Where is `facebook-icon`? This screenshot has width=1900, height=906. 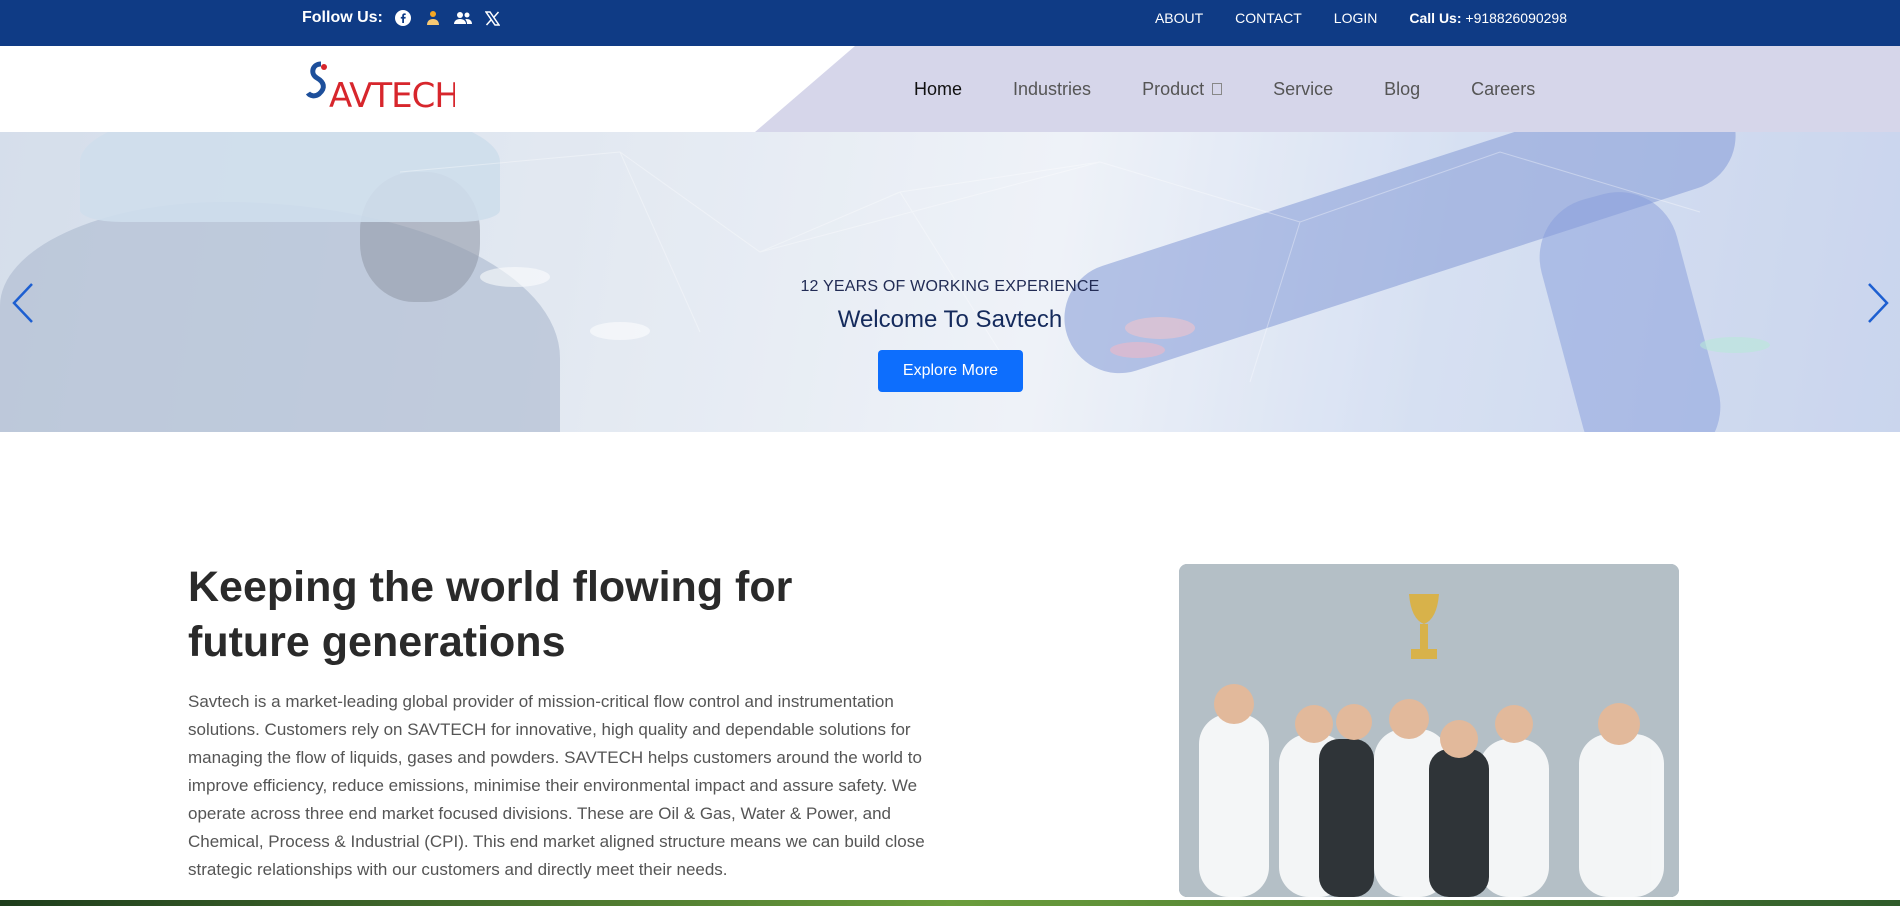
facebook-icon is located at coordinates (403, 18).